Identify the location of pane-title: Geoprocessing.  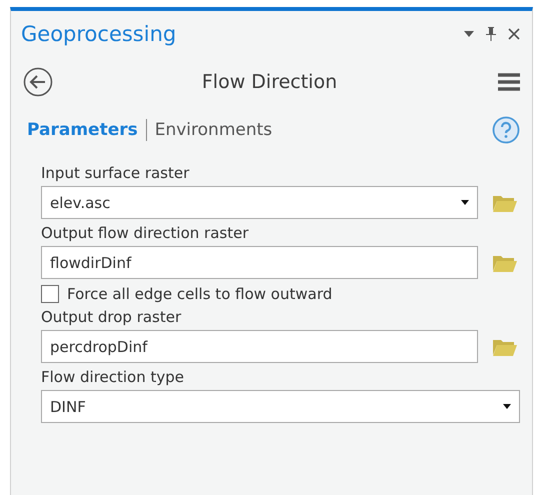
(99, 34).